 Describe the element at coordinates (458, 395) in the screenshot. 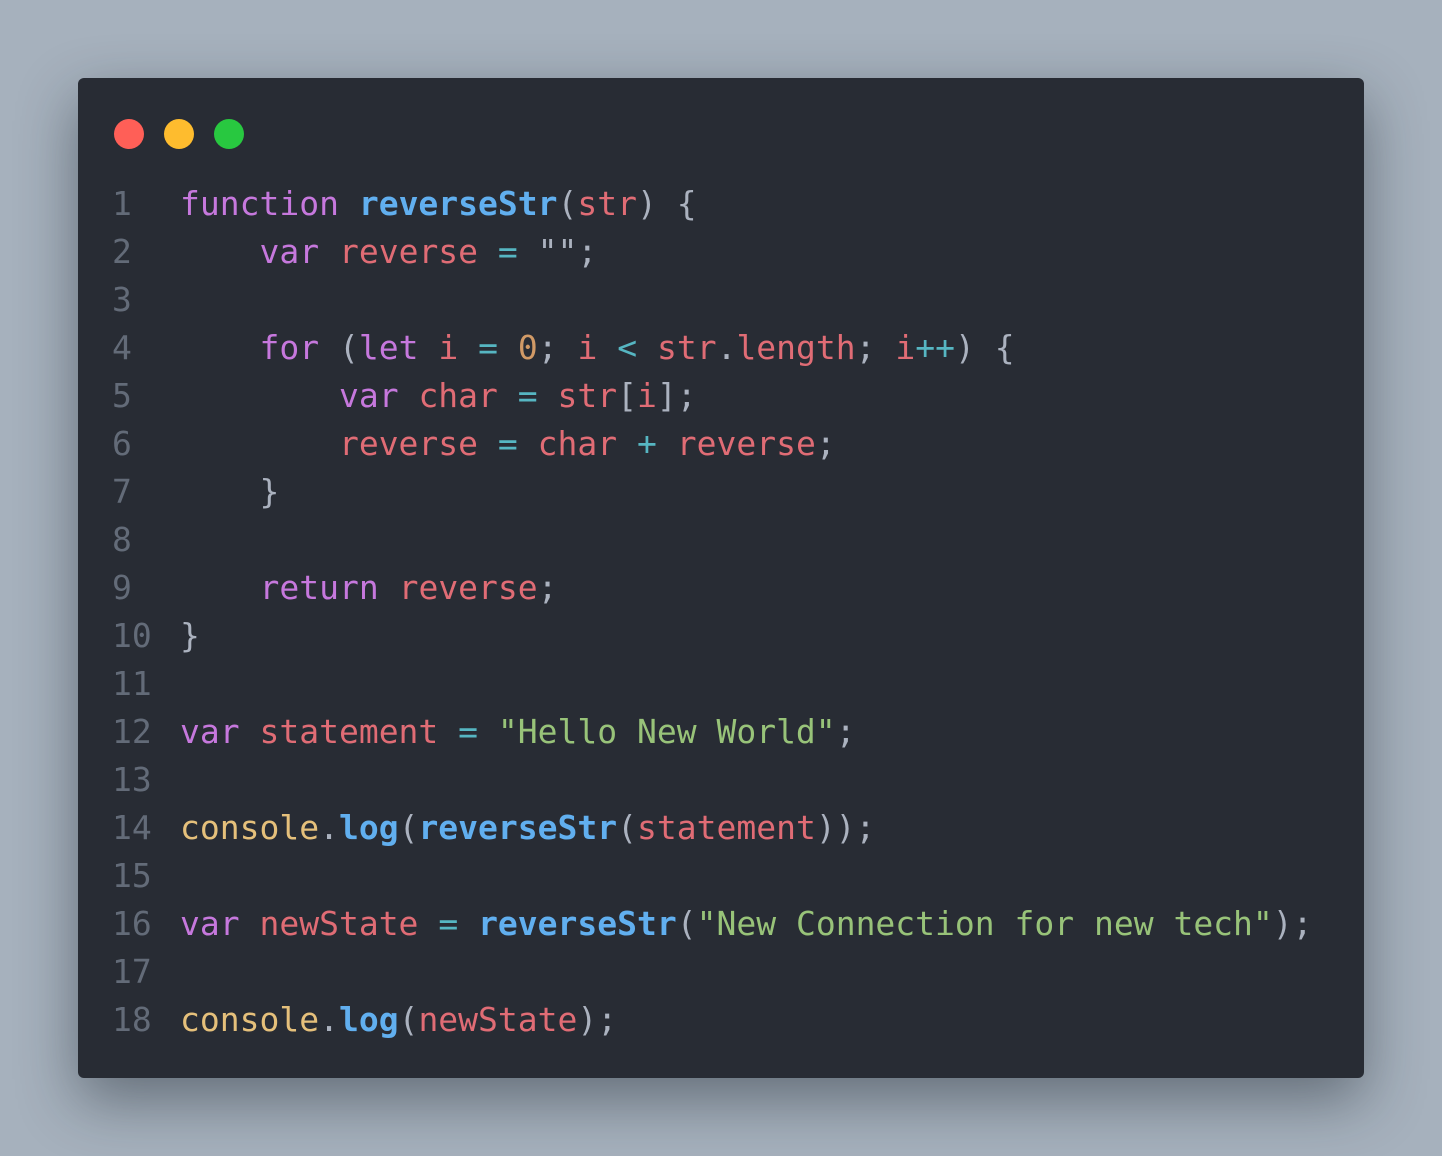

I see `token-var: char` at that location.